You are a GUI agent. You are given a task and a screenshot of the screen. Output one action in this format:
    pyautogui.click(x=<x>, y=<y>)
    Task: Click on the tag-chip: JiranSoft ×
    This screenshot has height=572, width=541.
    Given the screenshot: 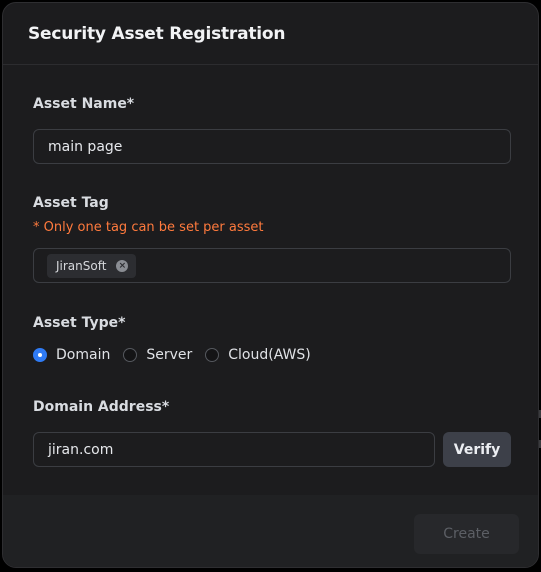 What is the action you would take?
    pyautogui.click(x=92, y=265)
    